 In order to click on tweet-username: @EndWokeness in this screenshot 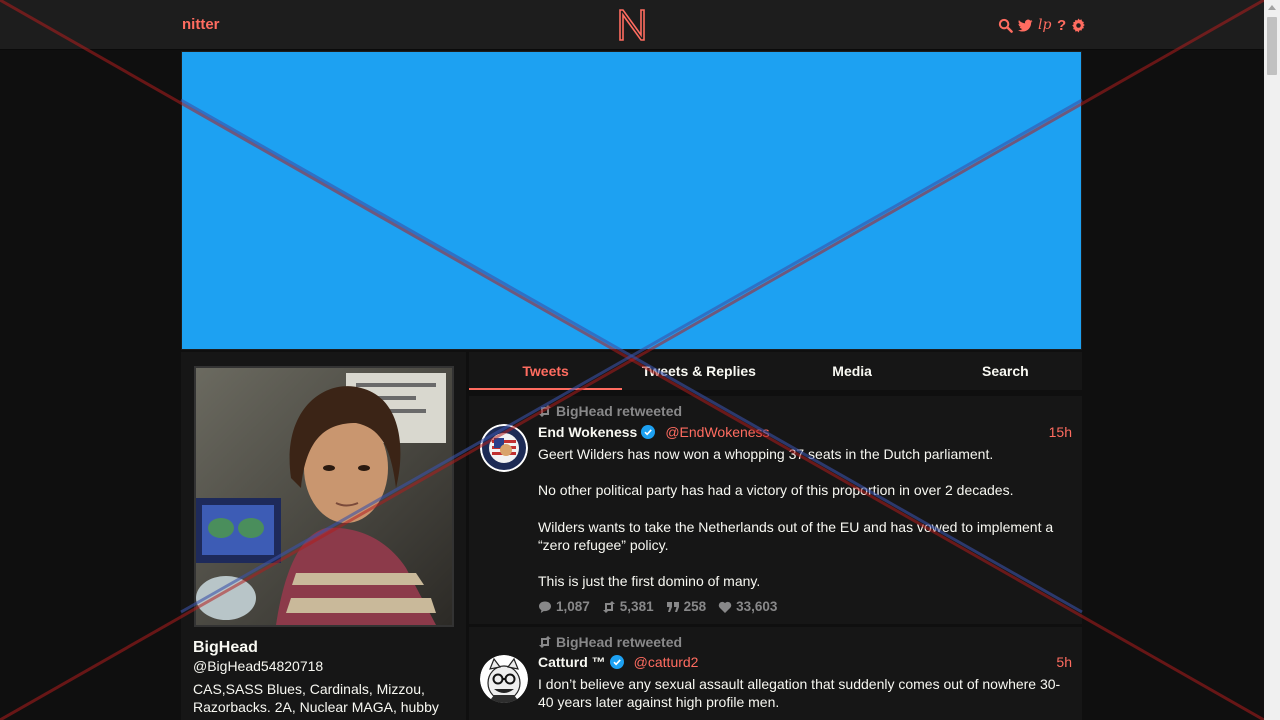, I will do `click(717, 432)`.